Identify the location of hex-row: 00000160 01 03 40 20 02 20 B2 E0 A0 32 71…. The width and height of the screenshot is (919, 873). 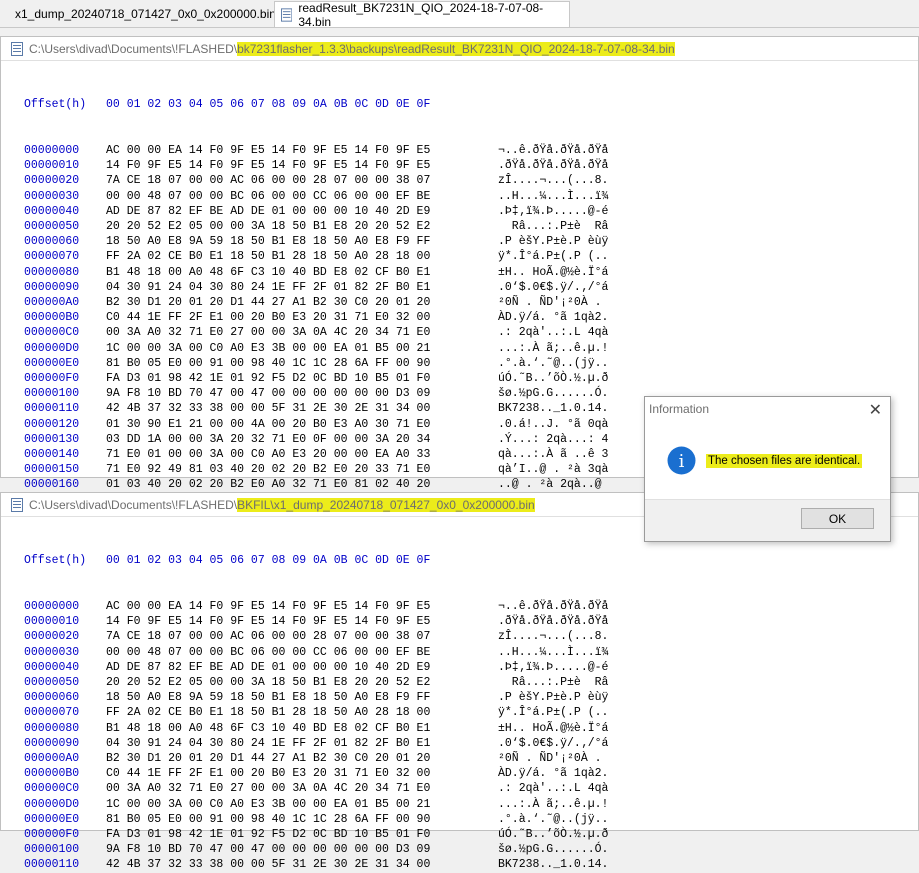
(316, 484).